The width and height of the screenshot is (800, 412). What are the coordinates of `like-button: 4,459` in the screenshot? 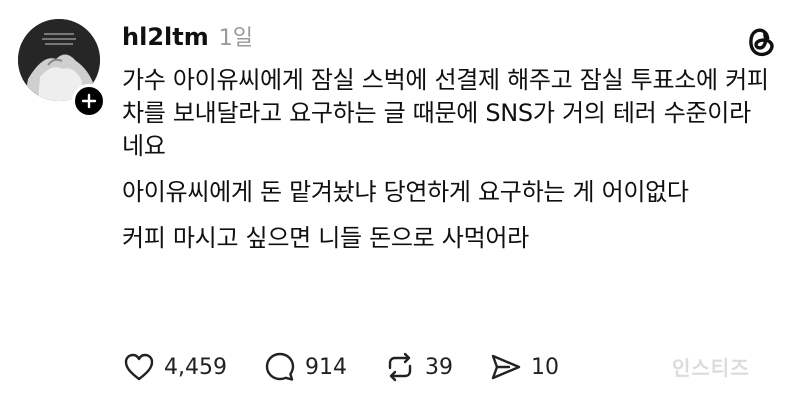 It's located at (174, 367).